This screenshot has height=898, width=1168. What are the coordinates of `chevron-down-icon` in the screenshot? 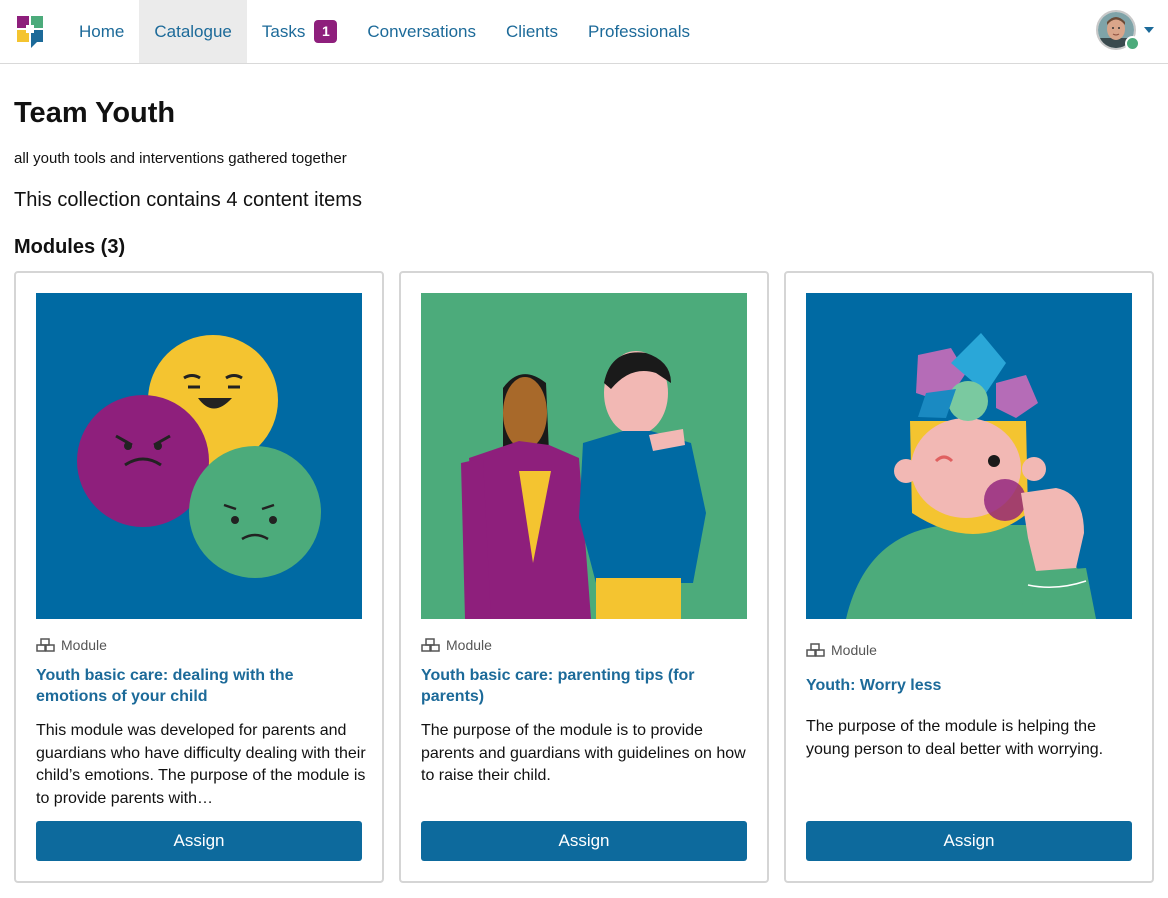 It's located at (1149, 30).